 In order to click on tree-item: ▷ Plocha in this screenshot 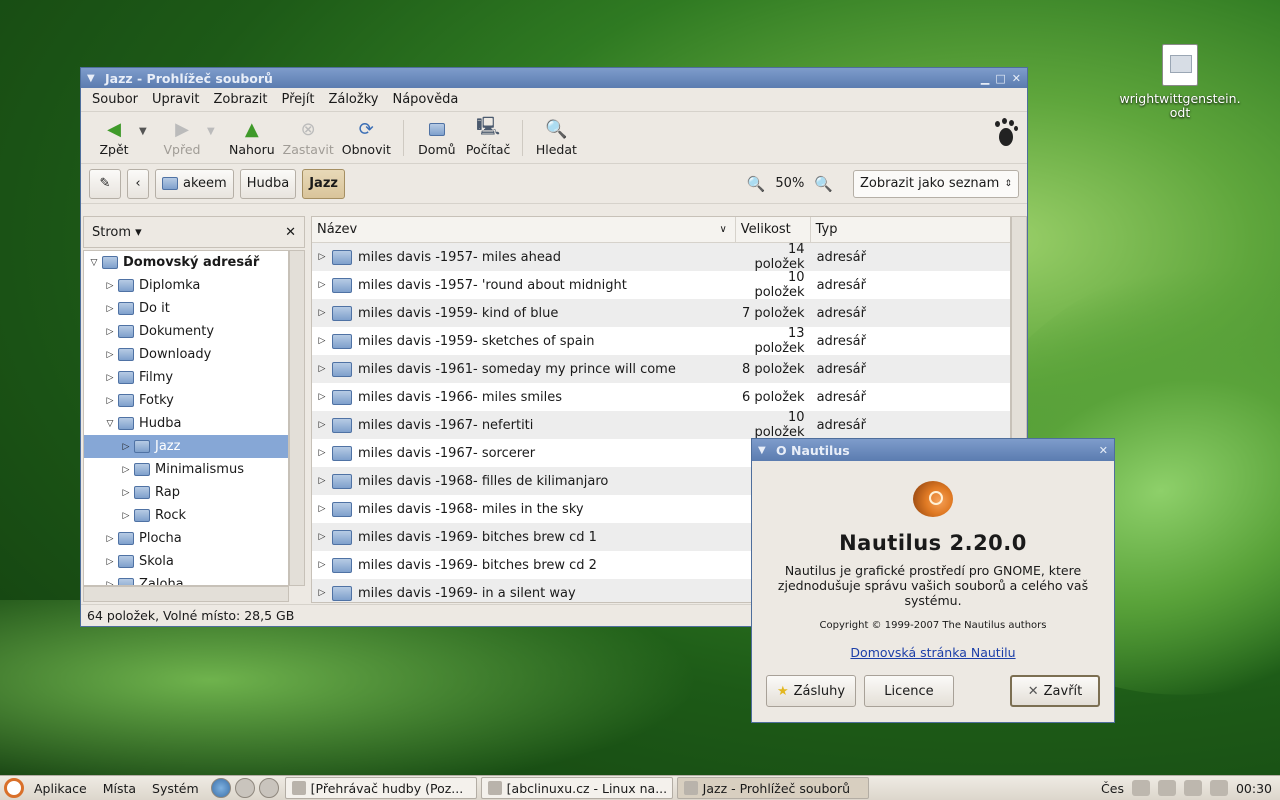, I will do `click(186, 538)`.